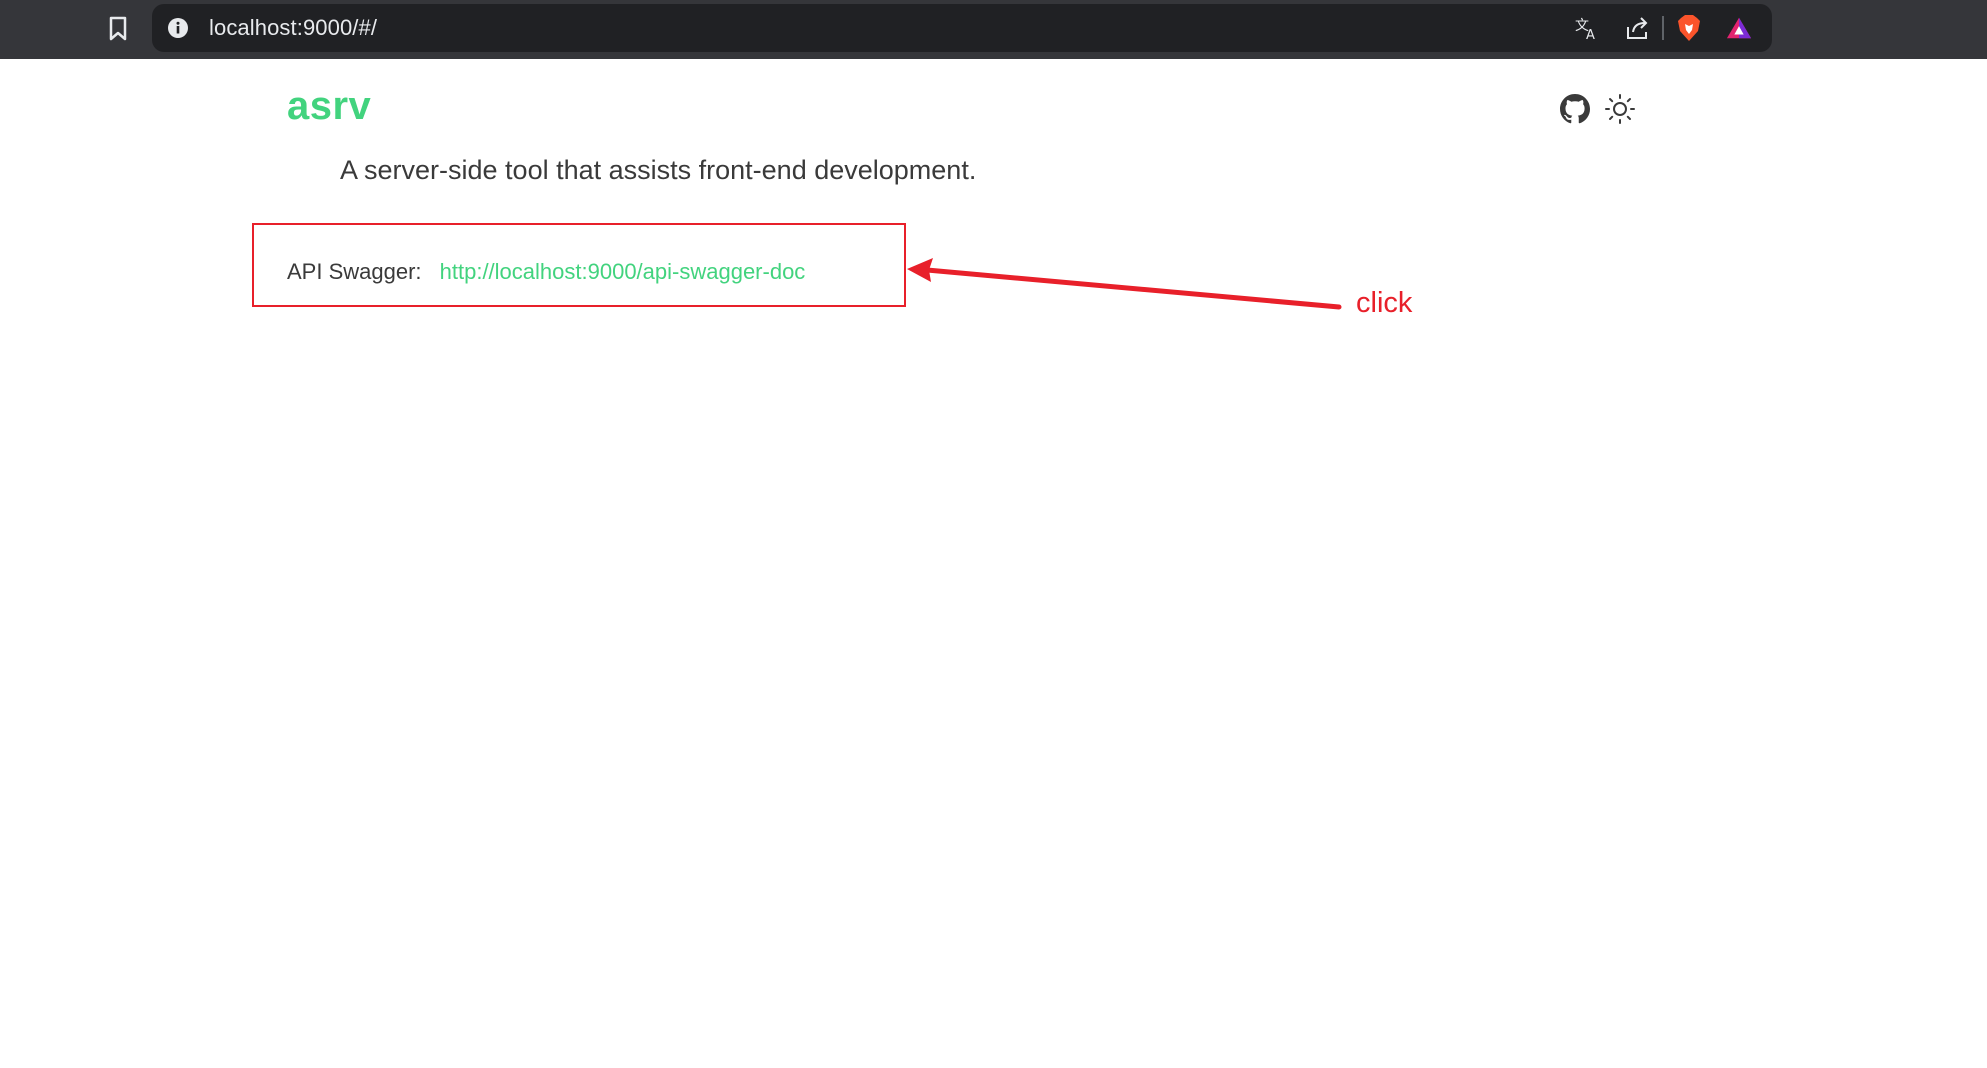 The width and height of the screenshot is (1987, 1068). Describe the element at coordinates (118, 29) in the screenshot. I see `bookmark-icon` at that location.